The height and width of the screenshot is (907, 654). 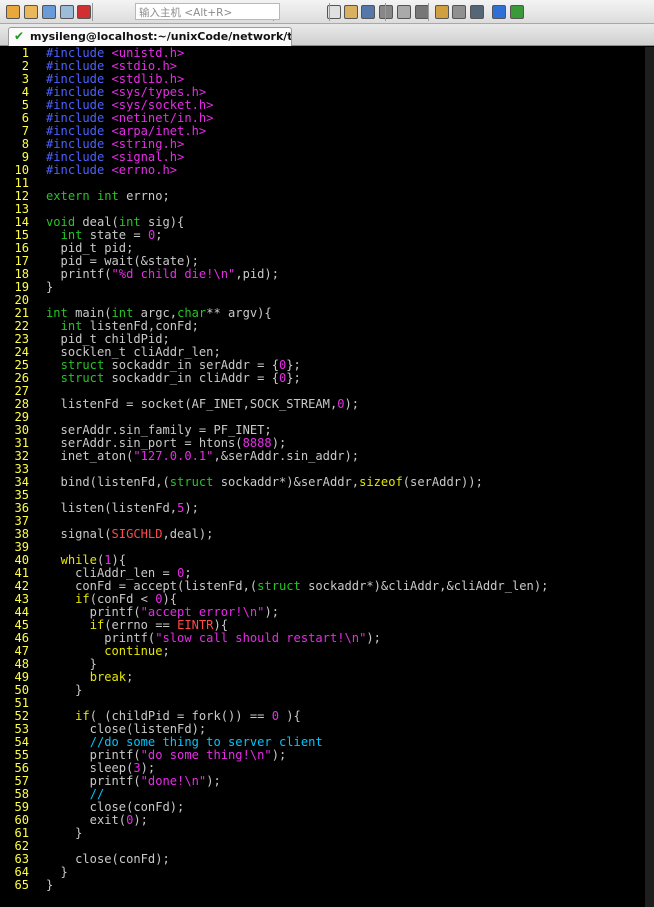 I want to click on connected-check-icon: ✔, so click(x=19, y=36).